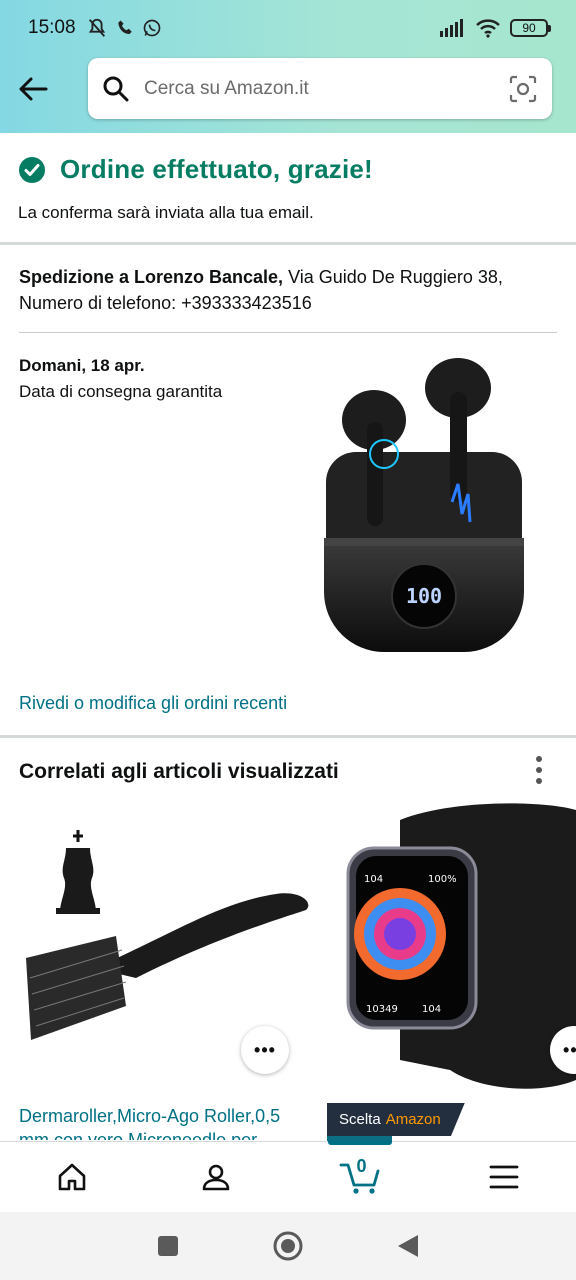  Describe the element at coordinates (166, 212) in the screenshot. I see `confirmation-subtitle: La conferma sarà inviata alla tua email.` at that location.